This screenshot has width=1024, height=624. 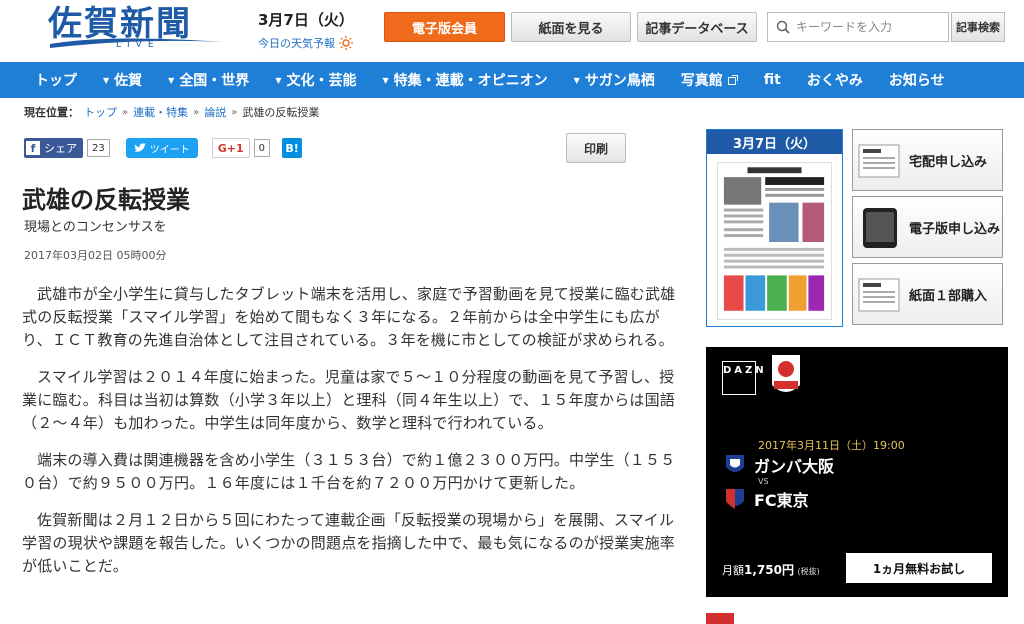 I want to click on twitter-tweet-button: ツイート, so click(x=161, y=148).